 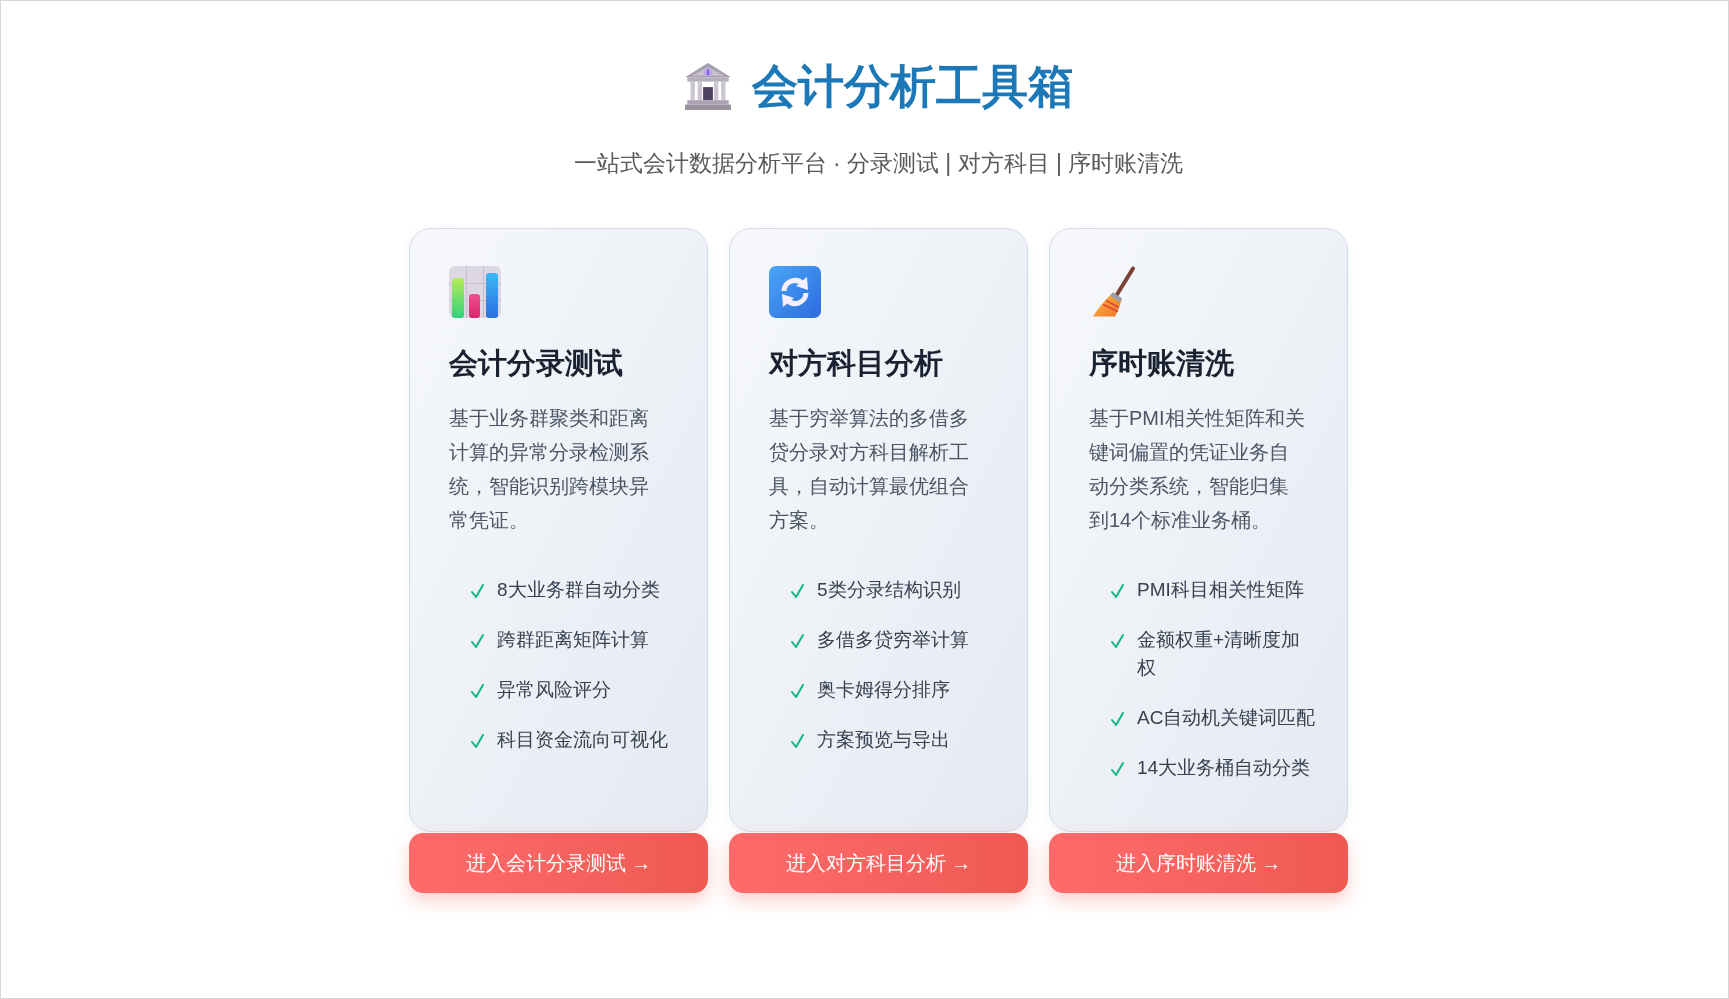 I want to click on enter-button: 进入对方科目分析 →, so click(x=878, y=863).